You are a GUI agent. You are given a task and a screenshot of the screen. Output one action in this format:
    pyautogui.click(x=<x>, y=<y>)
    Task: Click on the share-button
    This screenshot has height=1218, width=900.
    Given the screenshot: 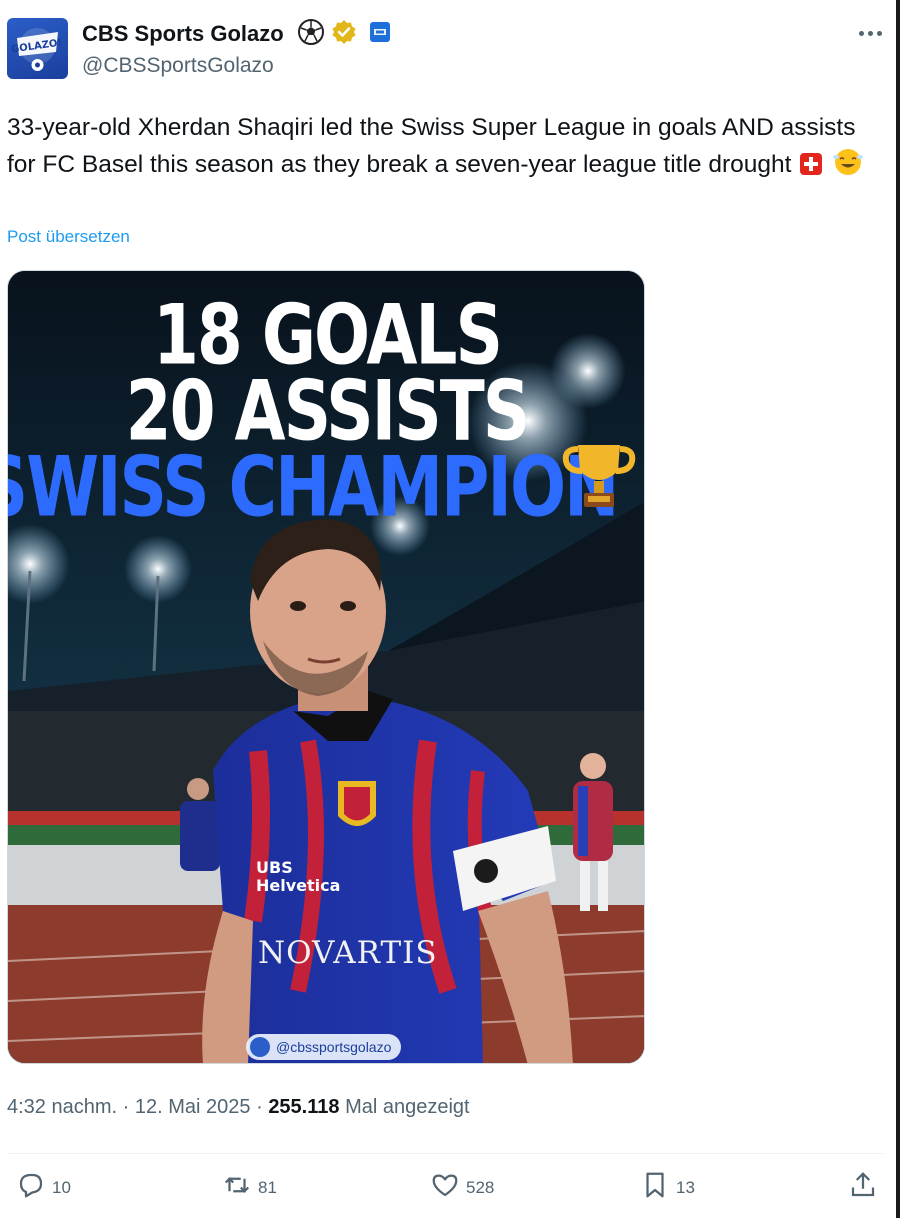 What is the action you would take?
    pyautogui.click(x=863, y=1187)
    